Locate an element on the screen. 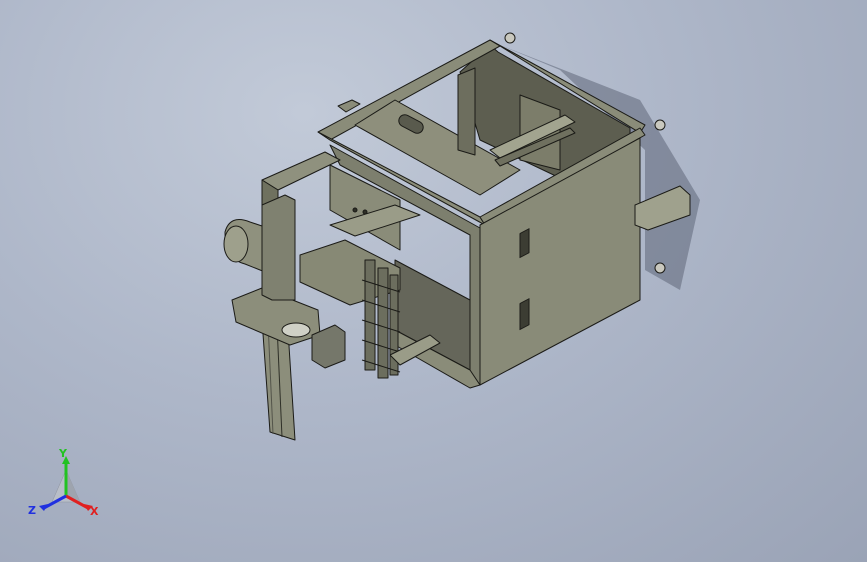 The image size is (867, 562). inner-post-left is located at coordinates (466, 111).